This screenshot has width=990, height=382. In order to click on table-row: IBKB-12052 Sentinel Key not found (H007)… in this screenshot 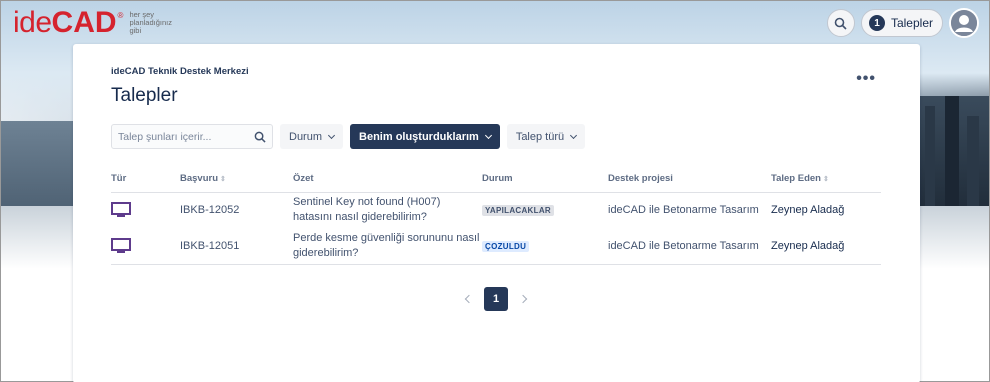, I will do `click(496, 210)`.